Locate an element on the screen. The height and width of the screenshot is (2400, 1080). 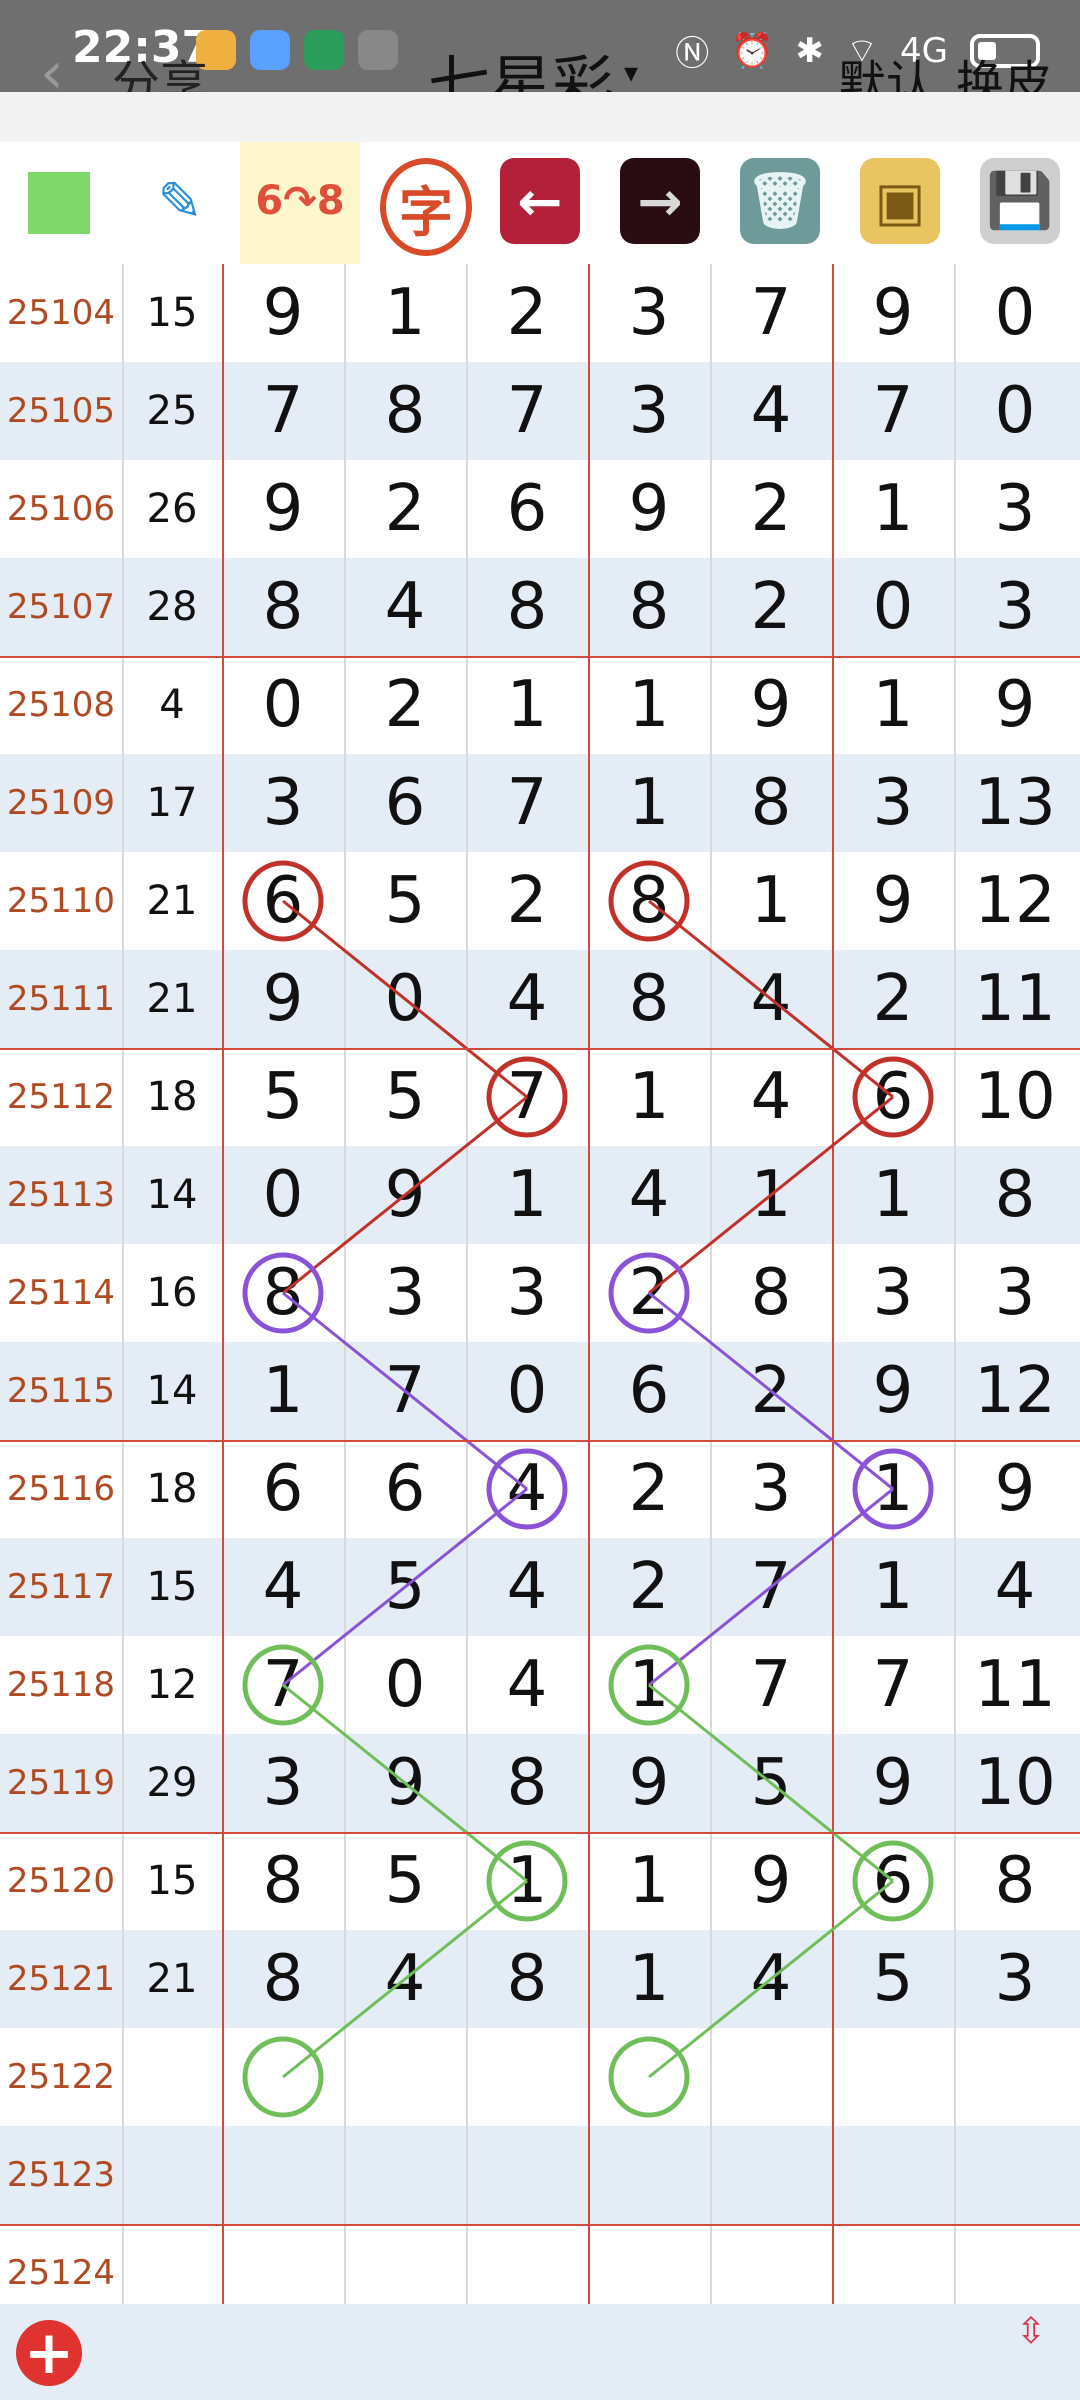
table-row: 25123 is located at coordinates (540, 2175).